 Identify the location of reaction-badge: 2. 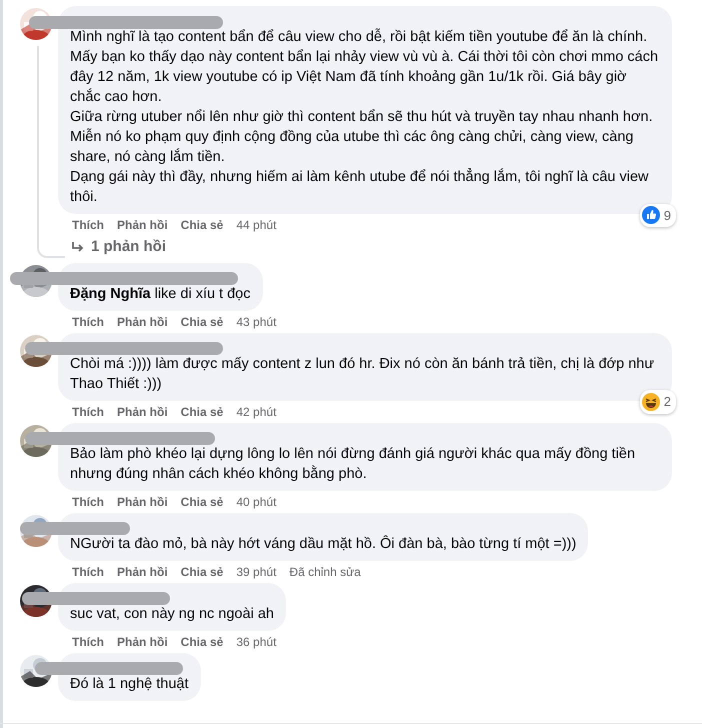
(658, 402).